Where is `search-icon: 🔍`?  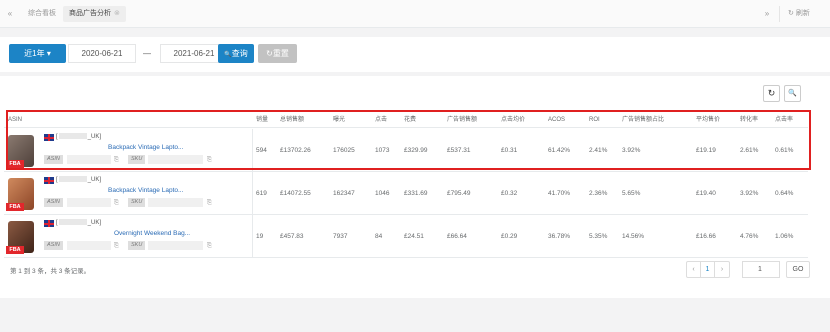 search-icon: 🔍 is located at coordinates (792, 93).